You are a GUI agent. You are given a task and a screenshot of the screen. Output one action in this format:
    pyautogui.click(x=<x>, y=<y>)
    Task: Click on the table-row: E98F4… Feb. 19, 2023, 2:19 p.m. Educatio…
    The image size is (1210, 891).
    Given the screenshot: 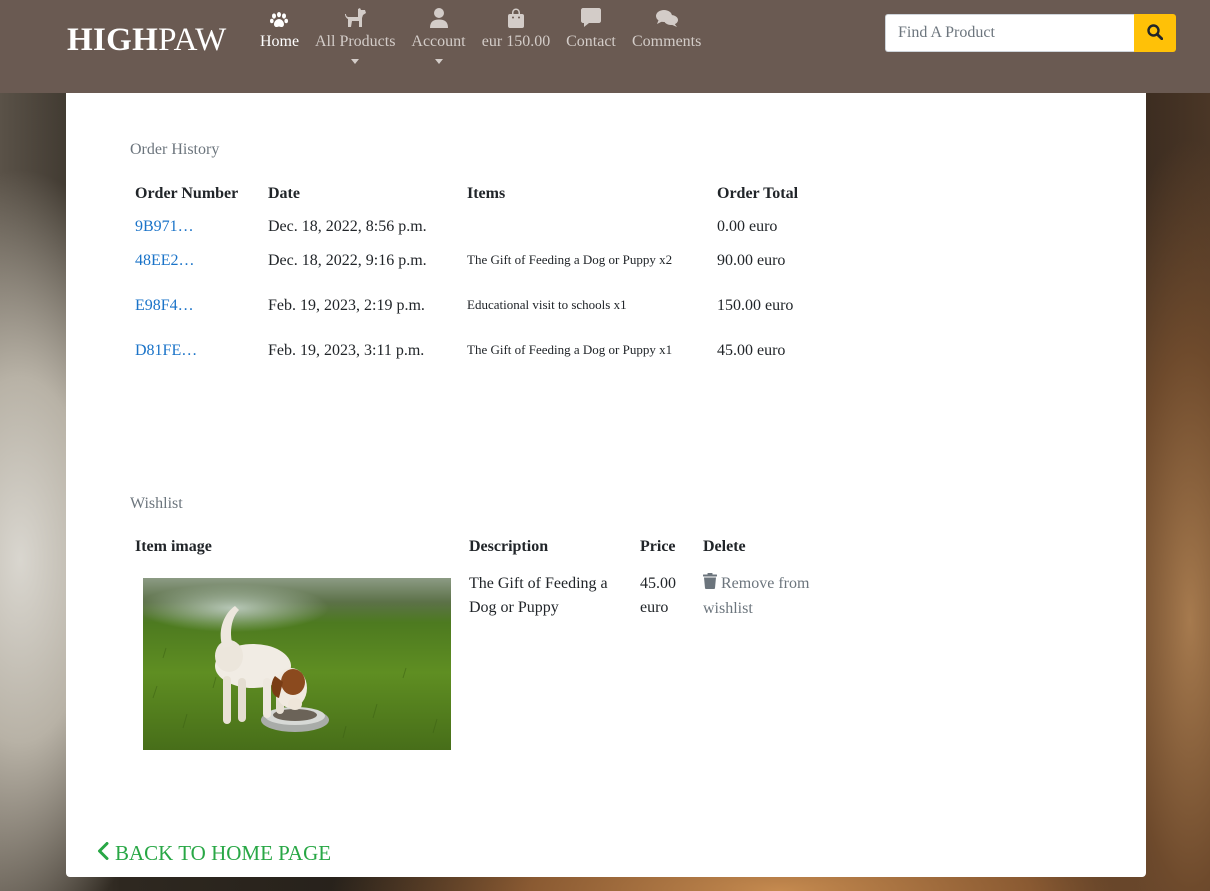 What is the action you would take?
    pyautogui.click(x=481, y=319)
    